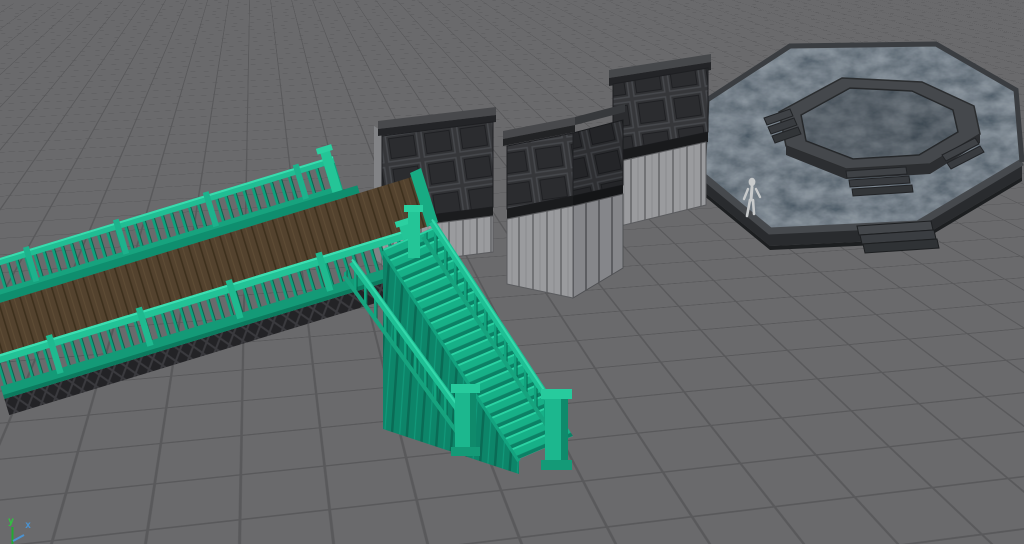  What do you see at coordinates (11, 521) in the screenshot?
I see `y-axis-label: y` at bounding box center [11, 521].